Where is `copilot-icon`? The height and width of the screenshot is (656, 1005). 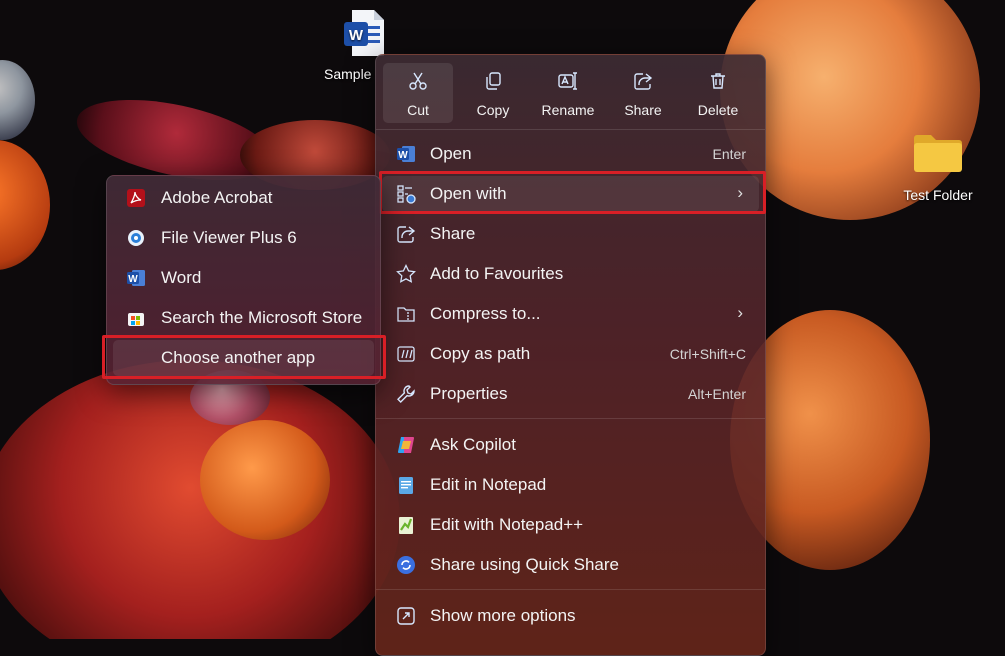 copilot-icon is located at coordinates (406, 445).